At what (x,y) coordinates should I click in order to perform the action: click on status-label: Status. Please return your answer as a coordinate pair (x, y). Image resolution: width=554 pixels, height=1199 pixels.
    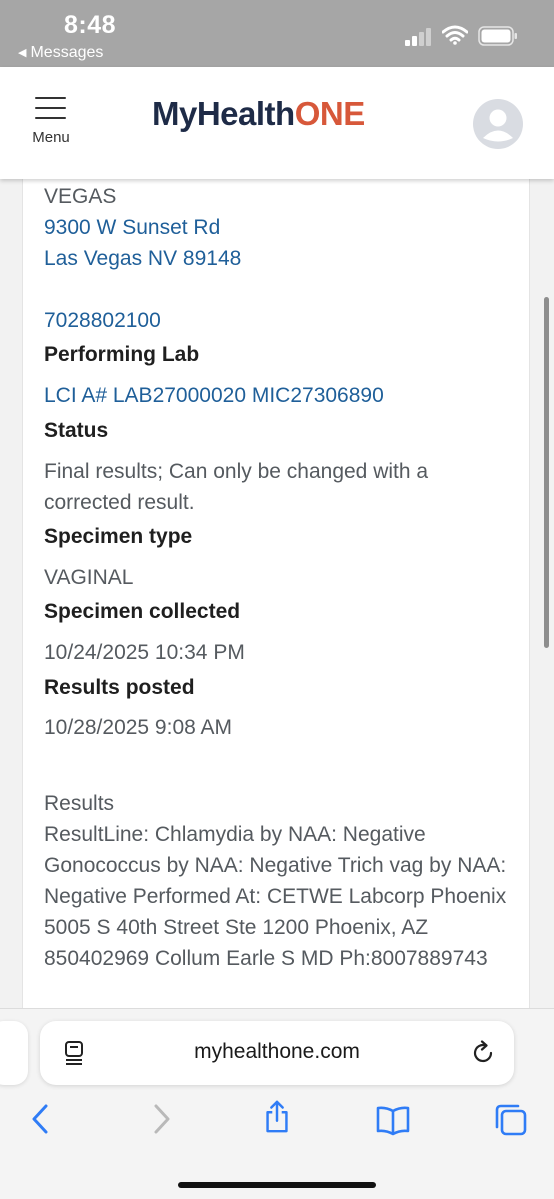
    Looking at the image, I should click on (76, 430).